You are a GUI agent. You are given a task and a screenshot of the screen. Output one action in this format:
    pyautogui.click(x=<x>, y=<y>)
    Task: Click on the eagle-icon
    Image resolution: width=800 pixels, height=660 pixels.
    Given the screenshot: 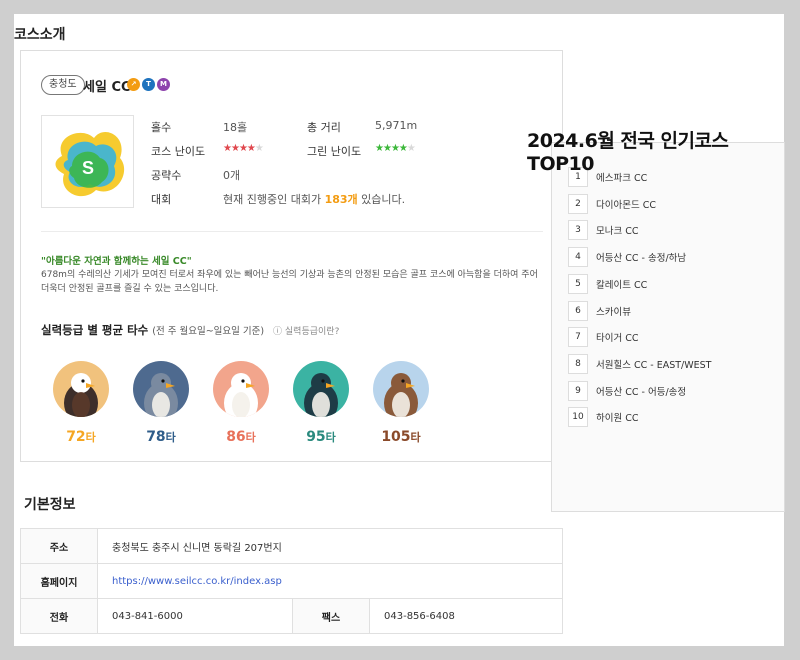 What is the action you would take?
    pyautogui.click(x=81, y=389)
    